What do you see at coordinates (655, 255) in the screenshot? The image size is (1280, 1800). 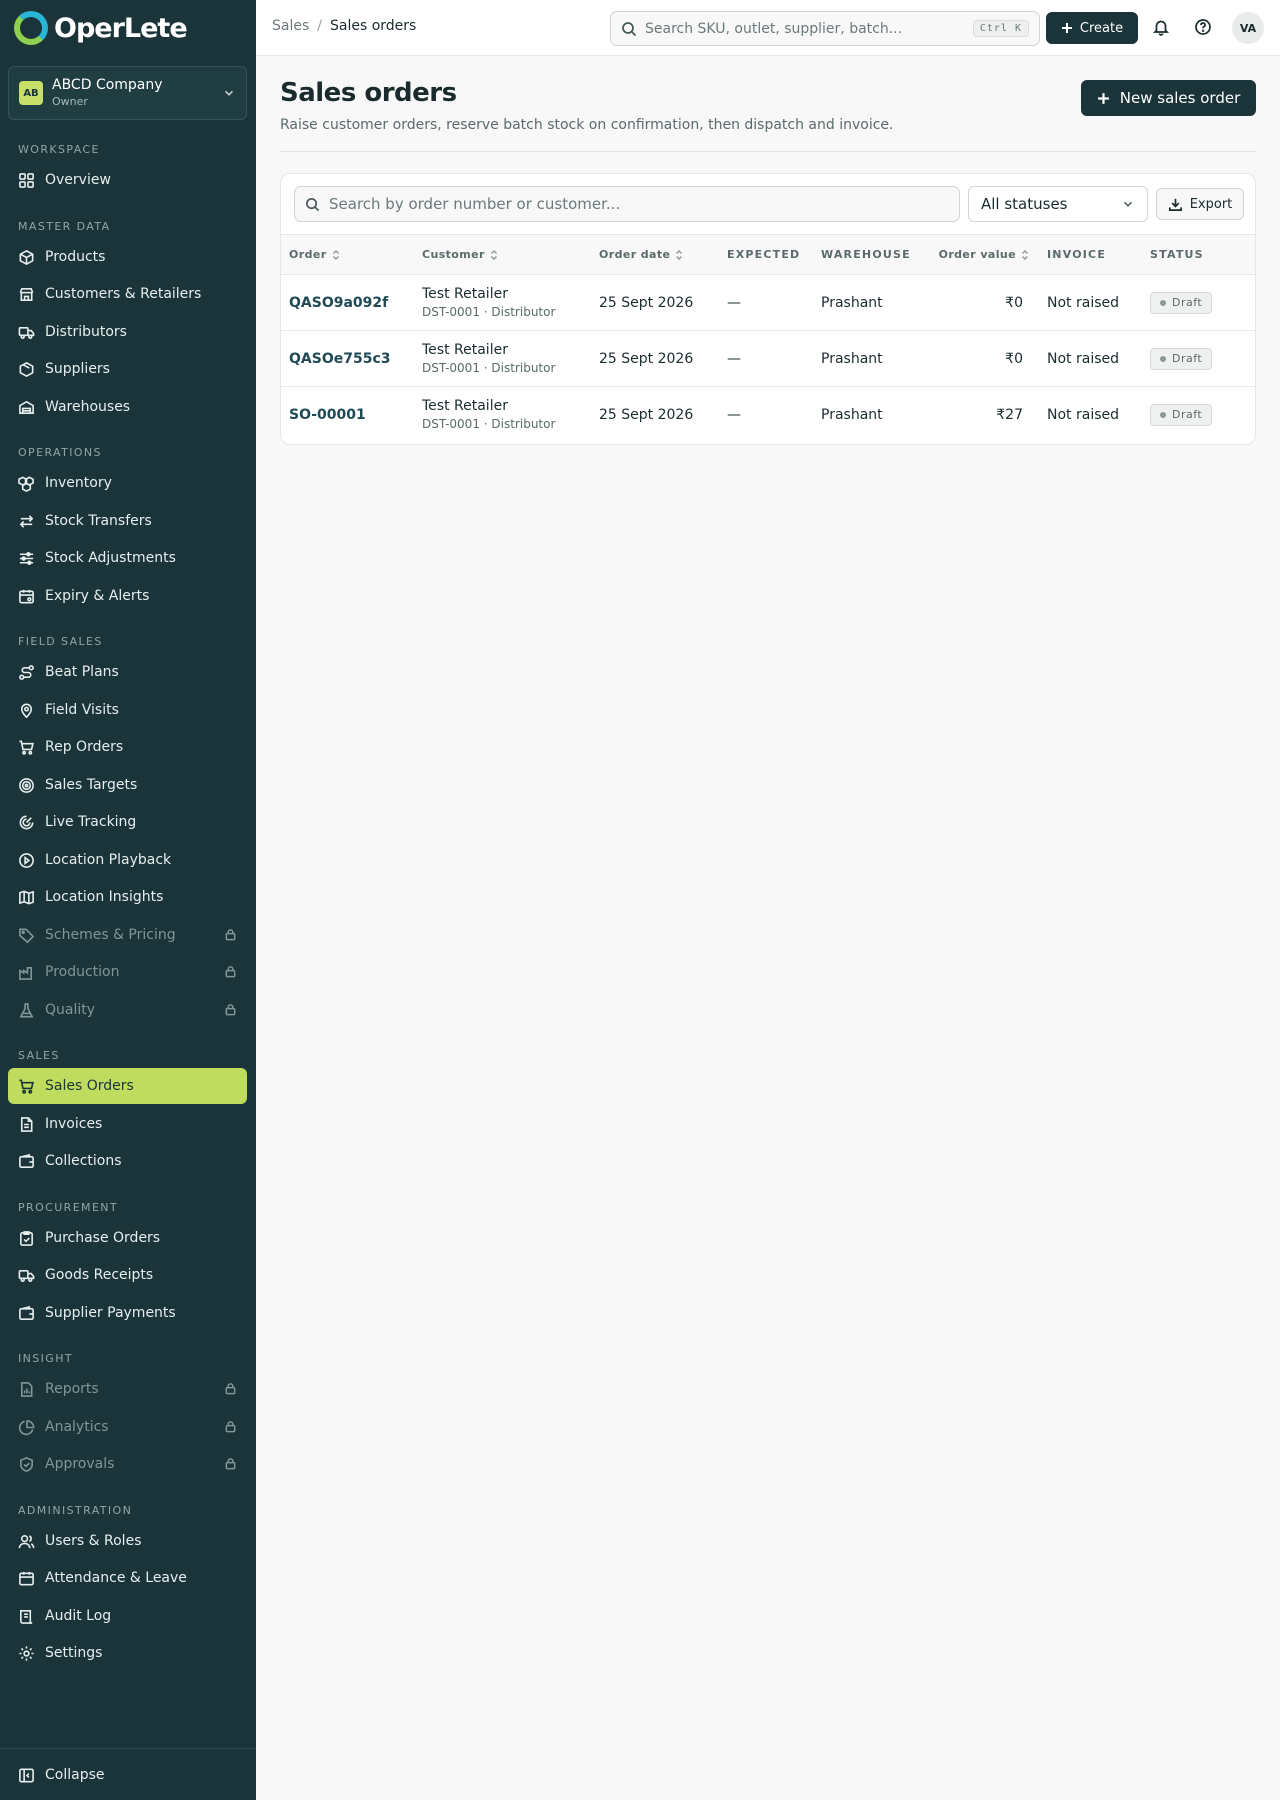 I see `column-header-order-date: Order date` at bounding box center [655, 255].